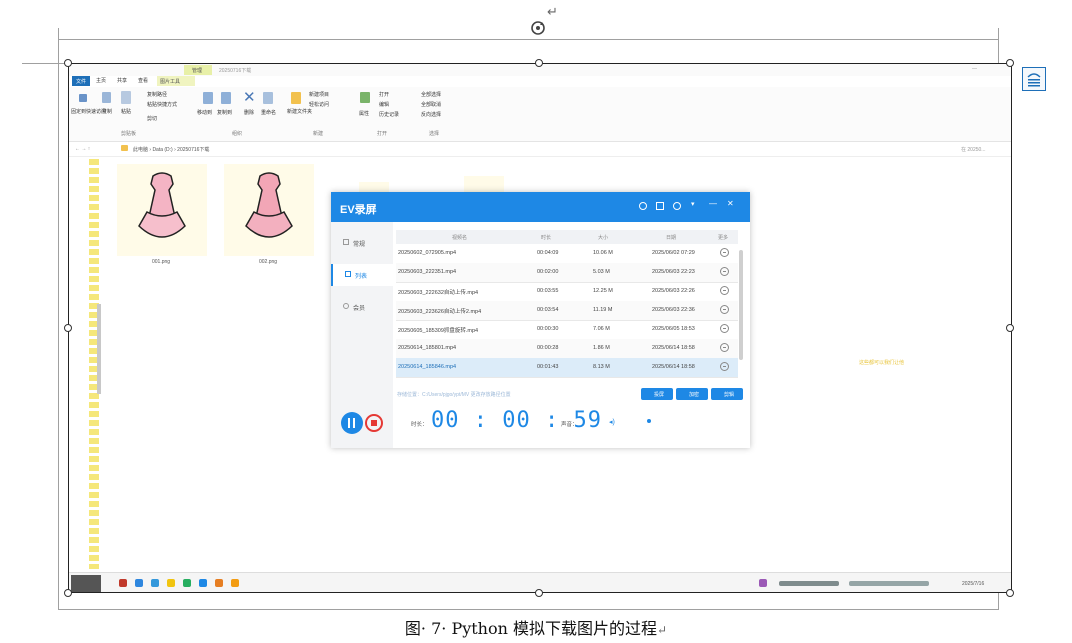  What do you see at coordinates (107, 111) in the screenshot?
I see `copy-button: 复制` at bounding box center [107, 111].